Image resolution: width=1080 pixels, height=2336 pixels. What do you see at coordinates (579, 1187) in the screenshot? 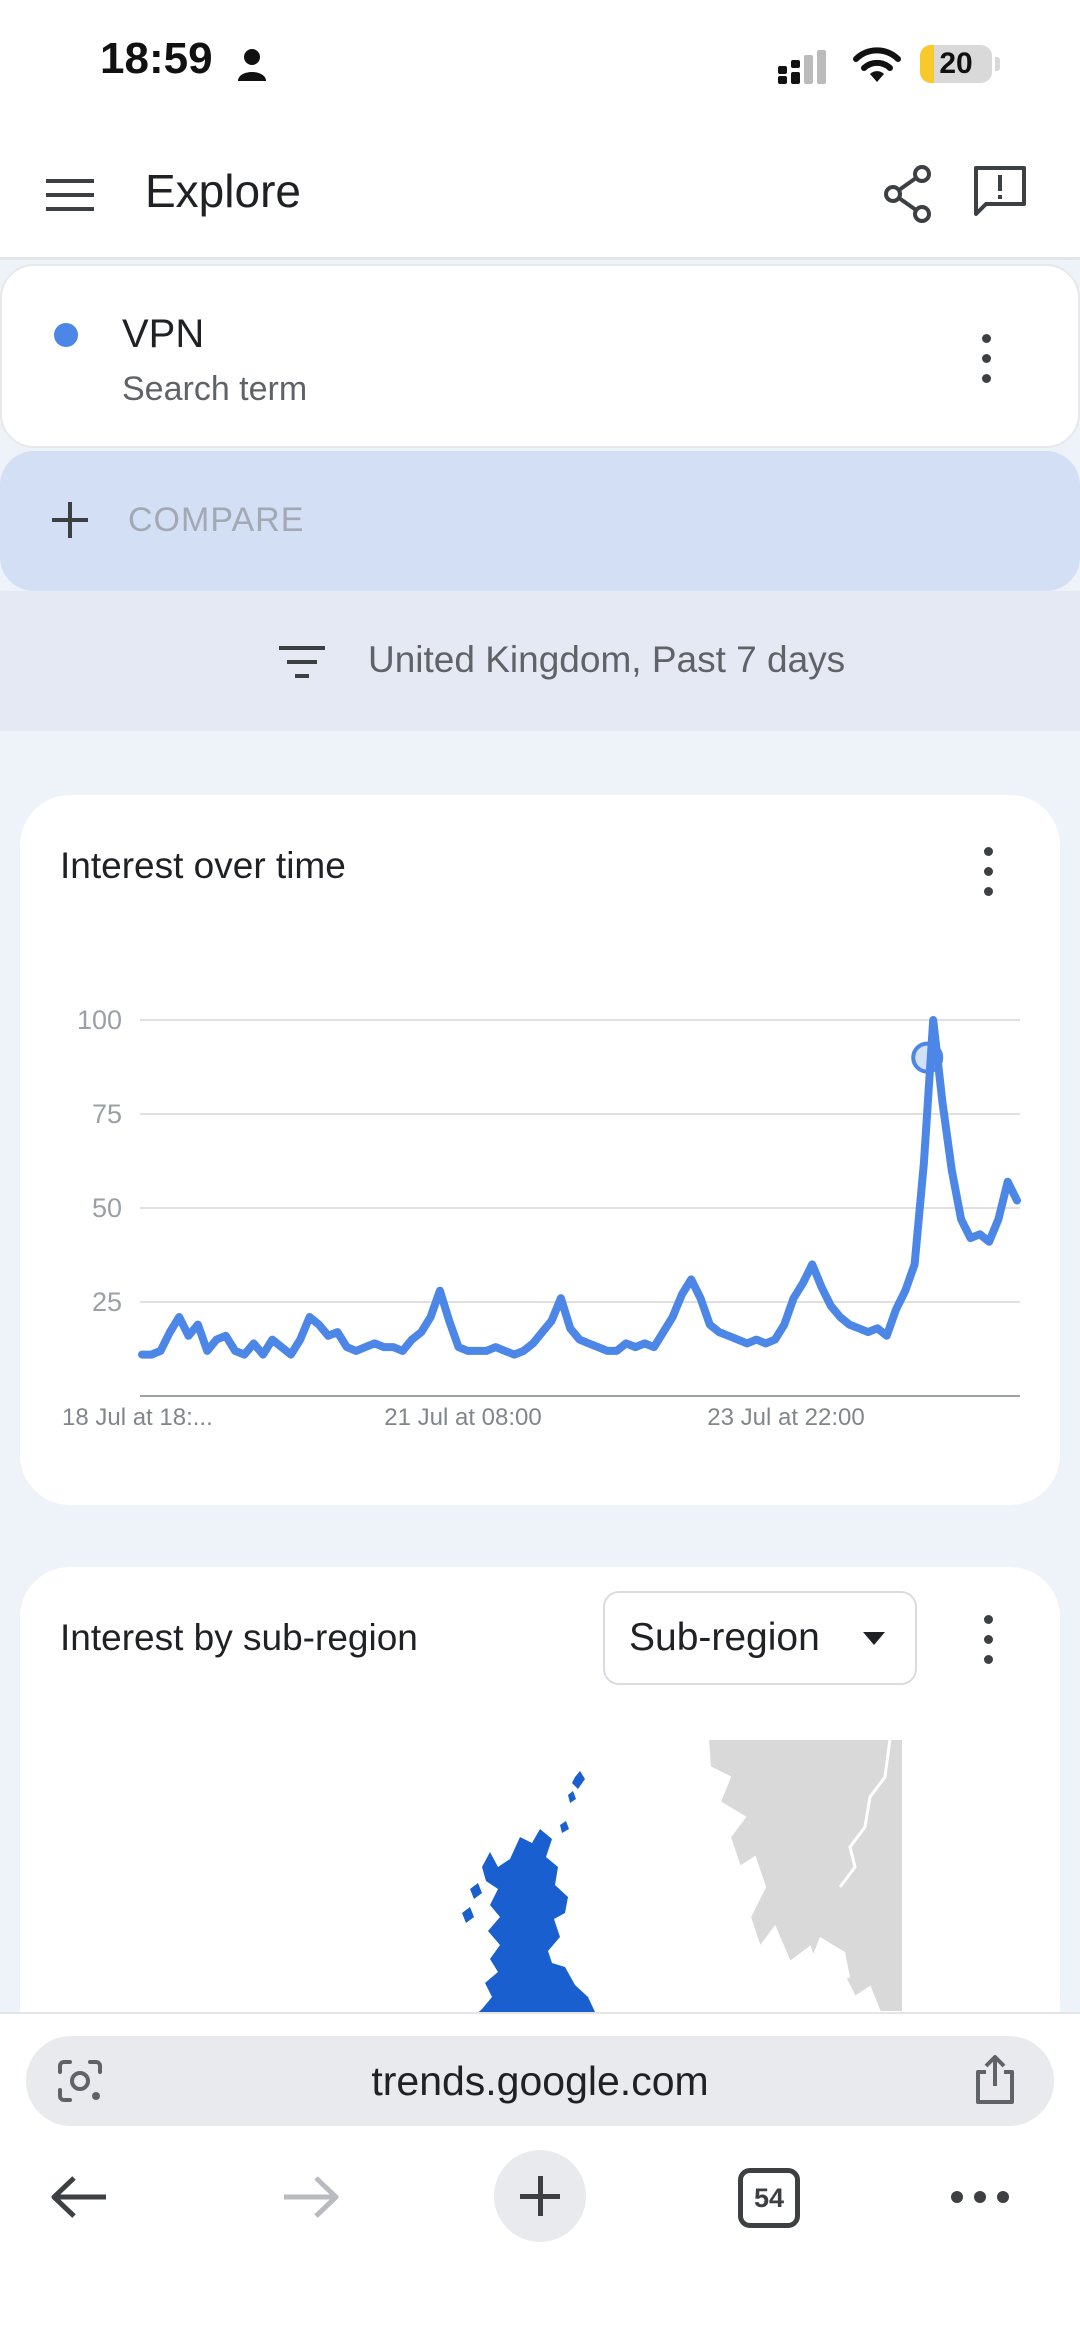
I see `series-line` at bounding box center [579, 1187].